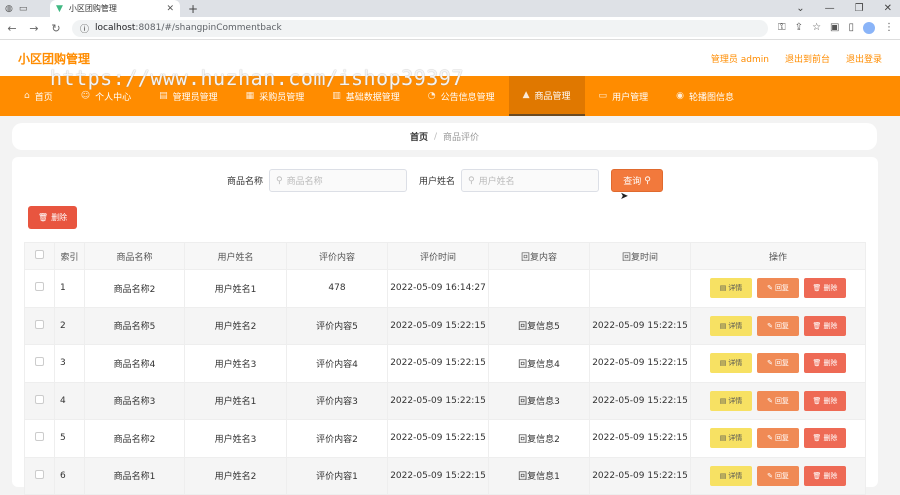 This screenshot has width=900, height=495. What do you see at coordinates (134, 475) in the screenshot?
I see `cell-goods: 商品名称1` at bounding box center [134, 475].